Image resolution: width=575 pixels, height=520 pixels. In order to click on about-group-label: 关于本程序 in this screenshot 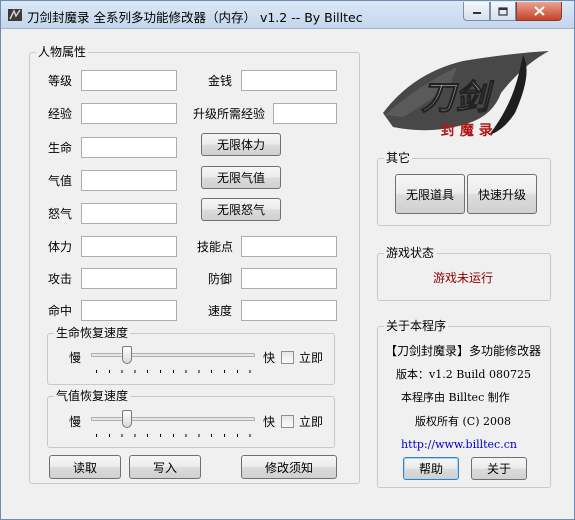, I will do `click(416, 326)`.